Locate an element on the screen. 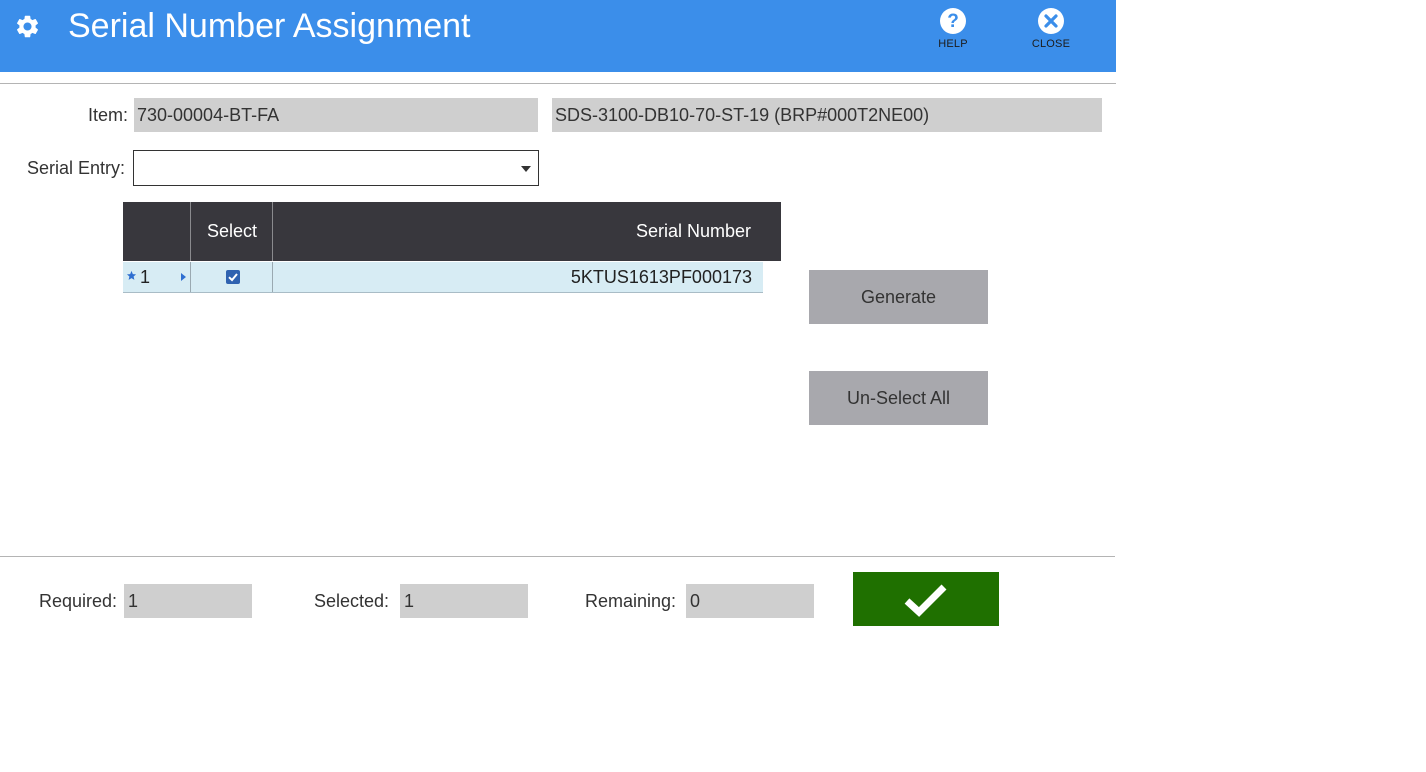  confirm-button is located at coordinates (926, 599).